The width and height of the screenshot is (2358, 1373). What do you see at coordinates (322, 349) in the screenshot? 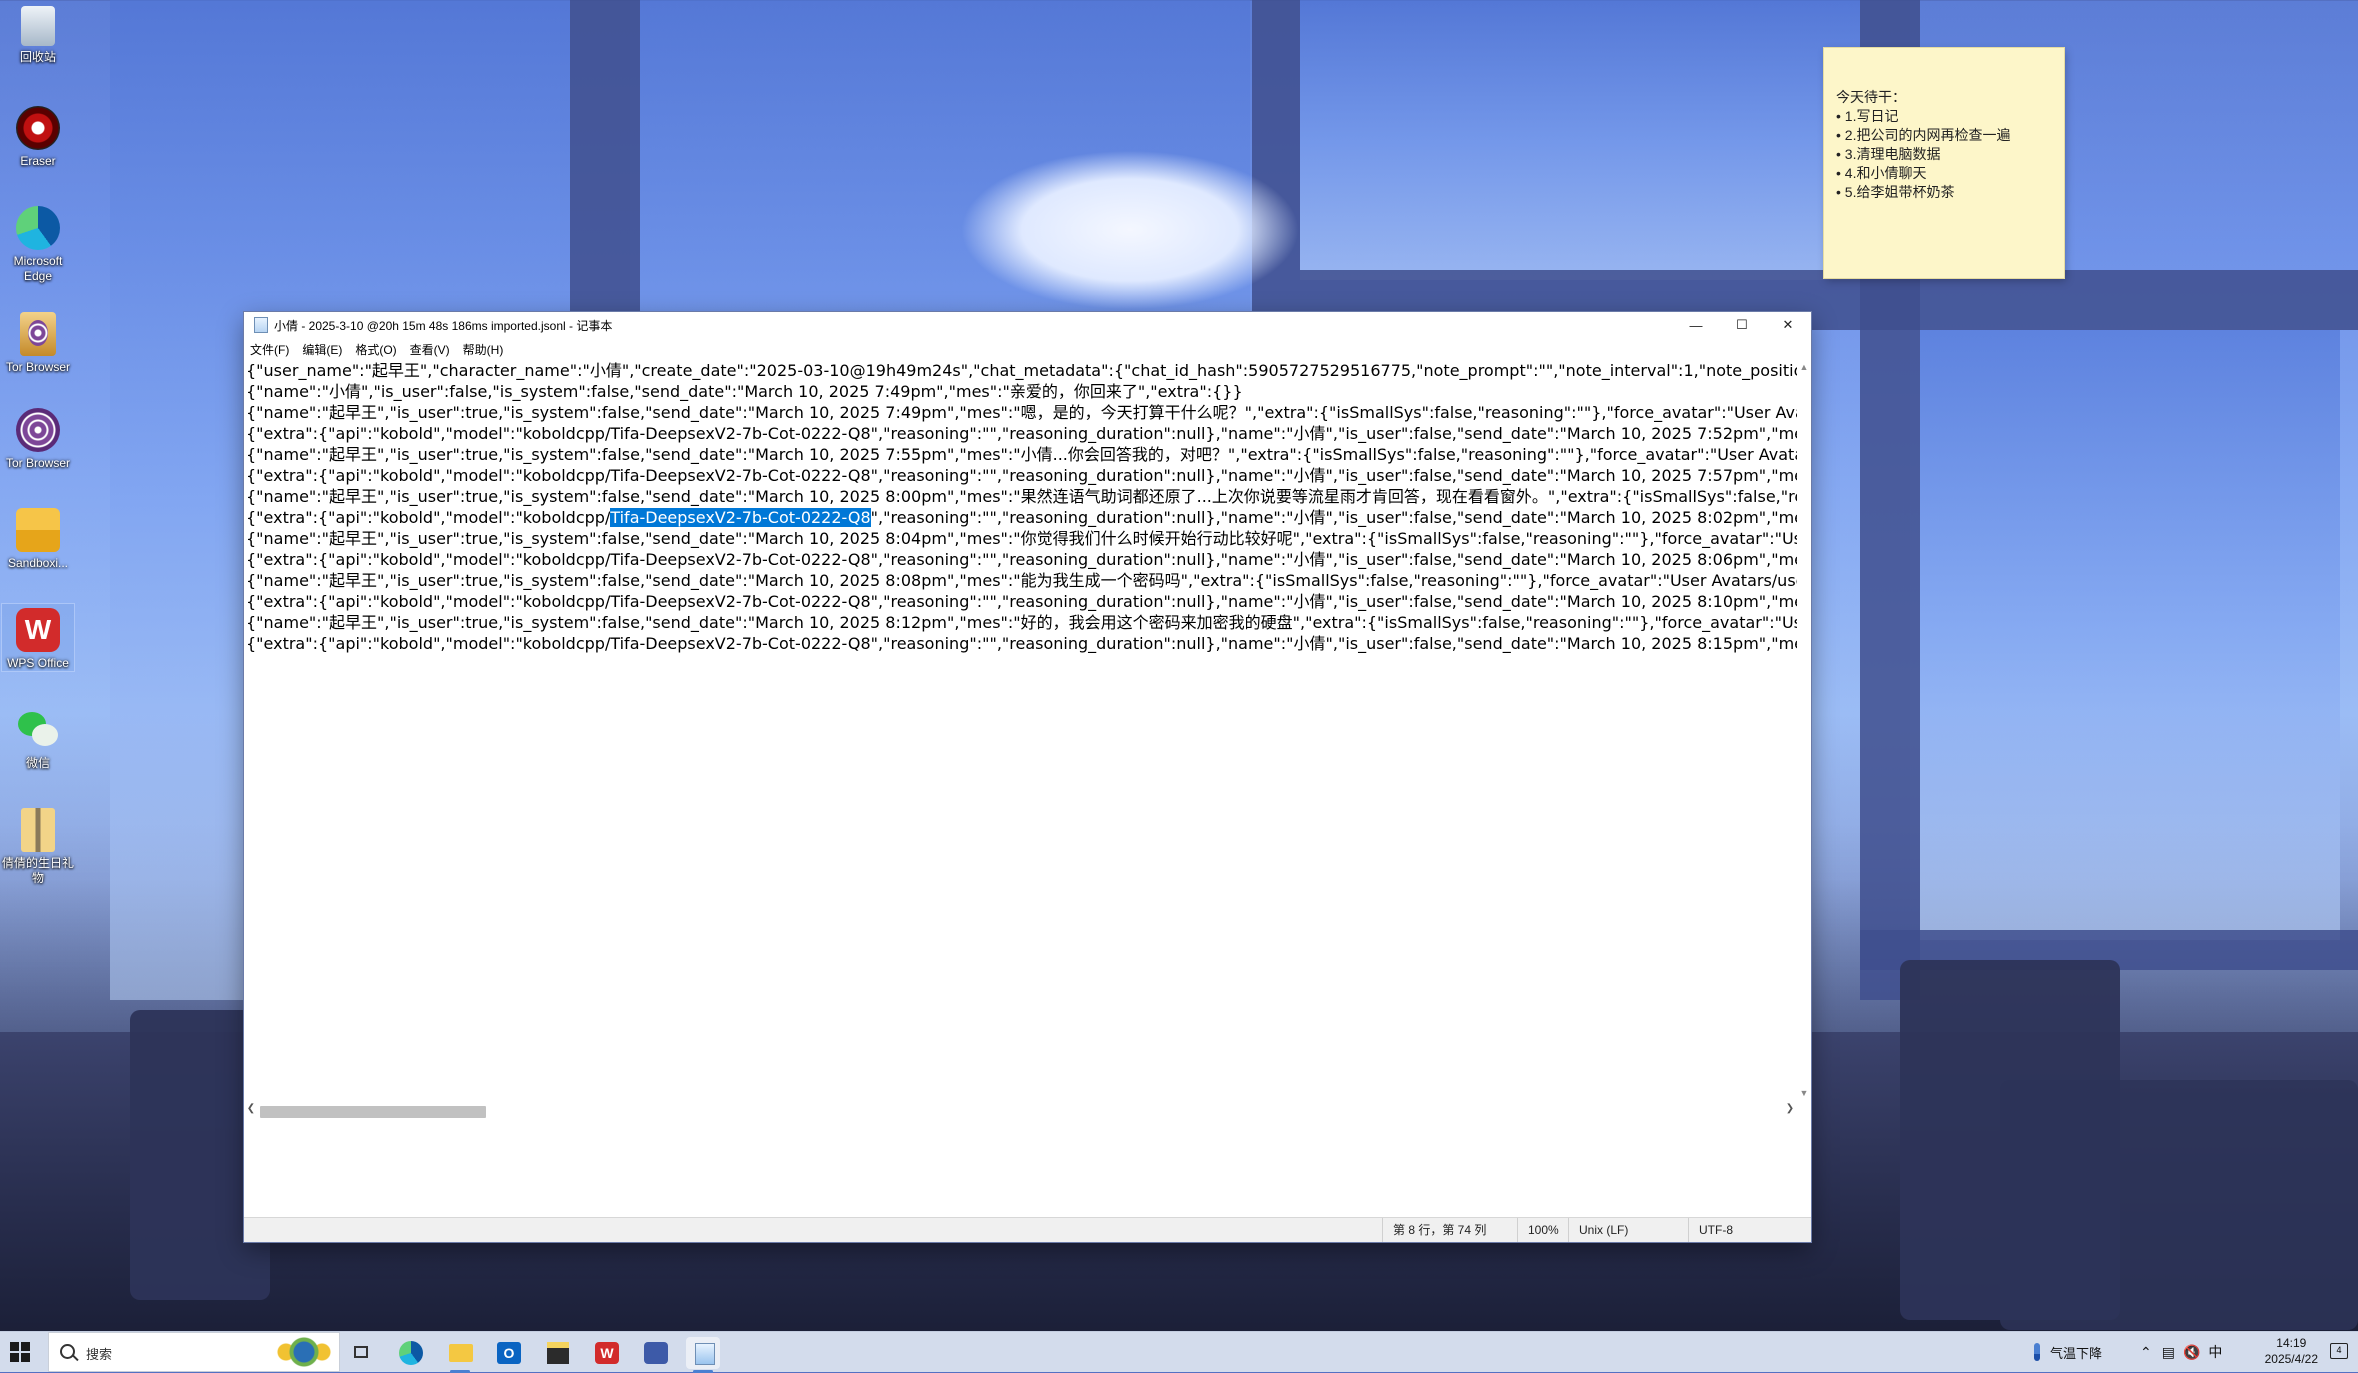
I see `menu-edit: 编辑(E)` at bounding box center [322, 349].